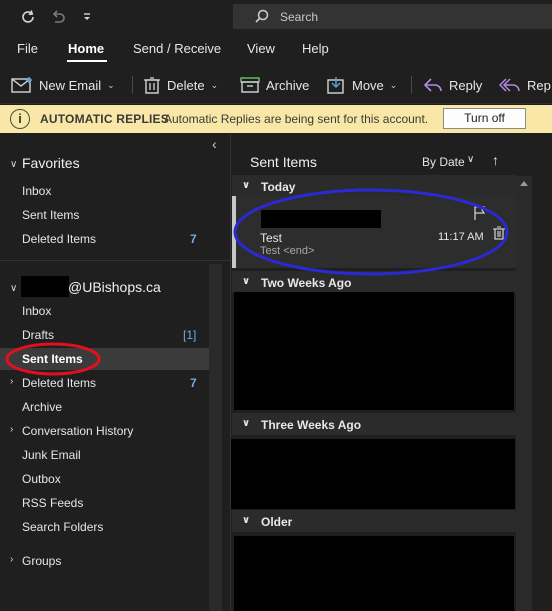 This screenshot has width=552, height=611. I want to click on sidebar-item-favorites-sent: Sent Items, so click(50, 215).